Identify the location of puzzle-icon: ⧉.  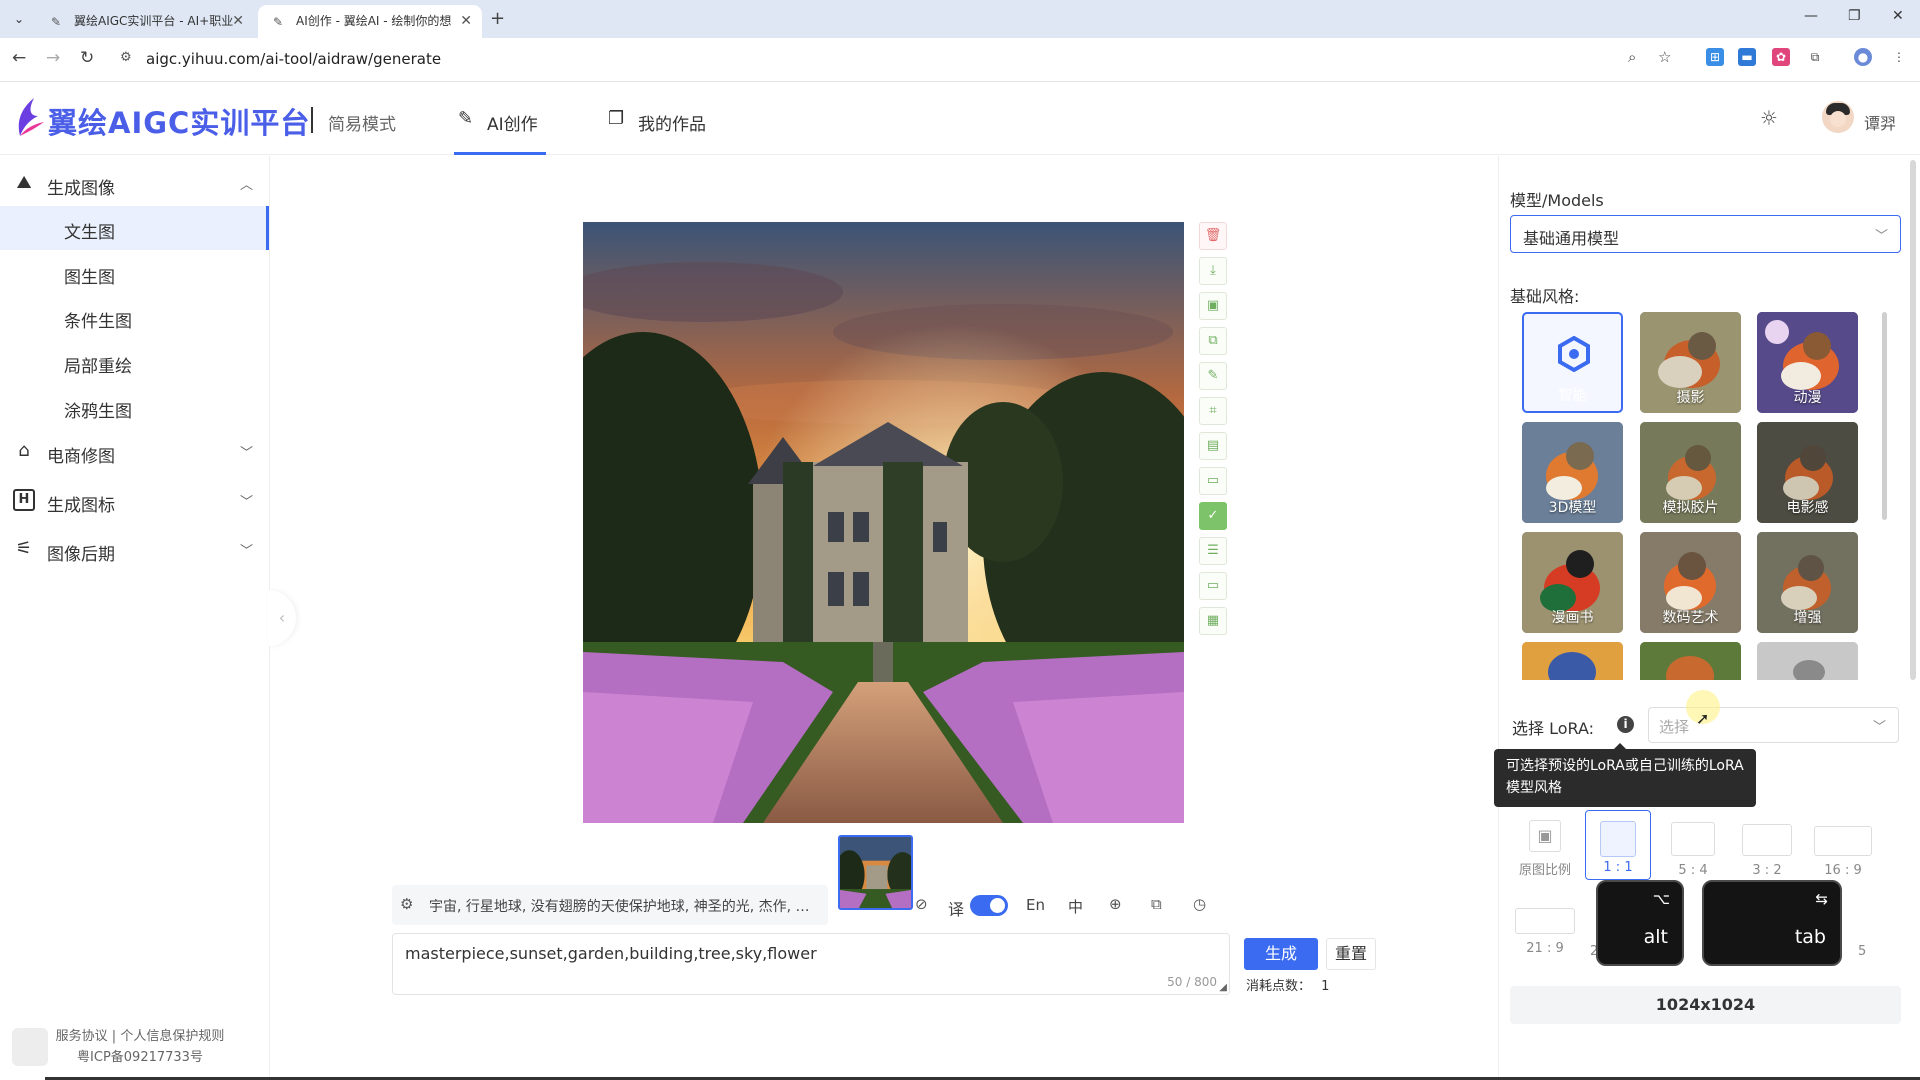
(1815, 57).